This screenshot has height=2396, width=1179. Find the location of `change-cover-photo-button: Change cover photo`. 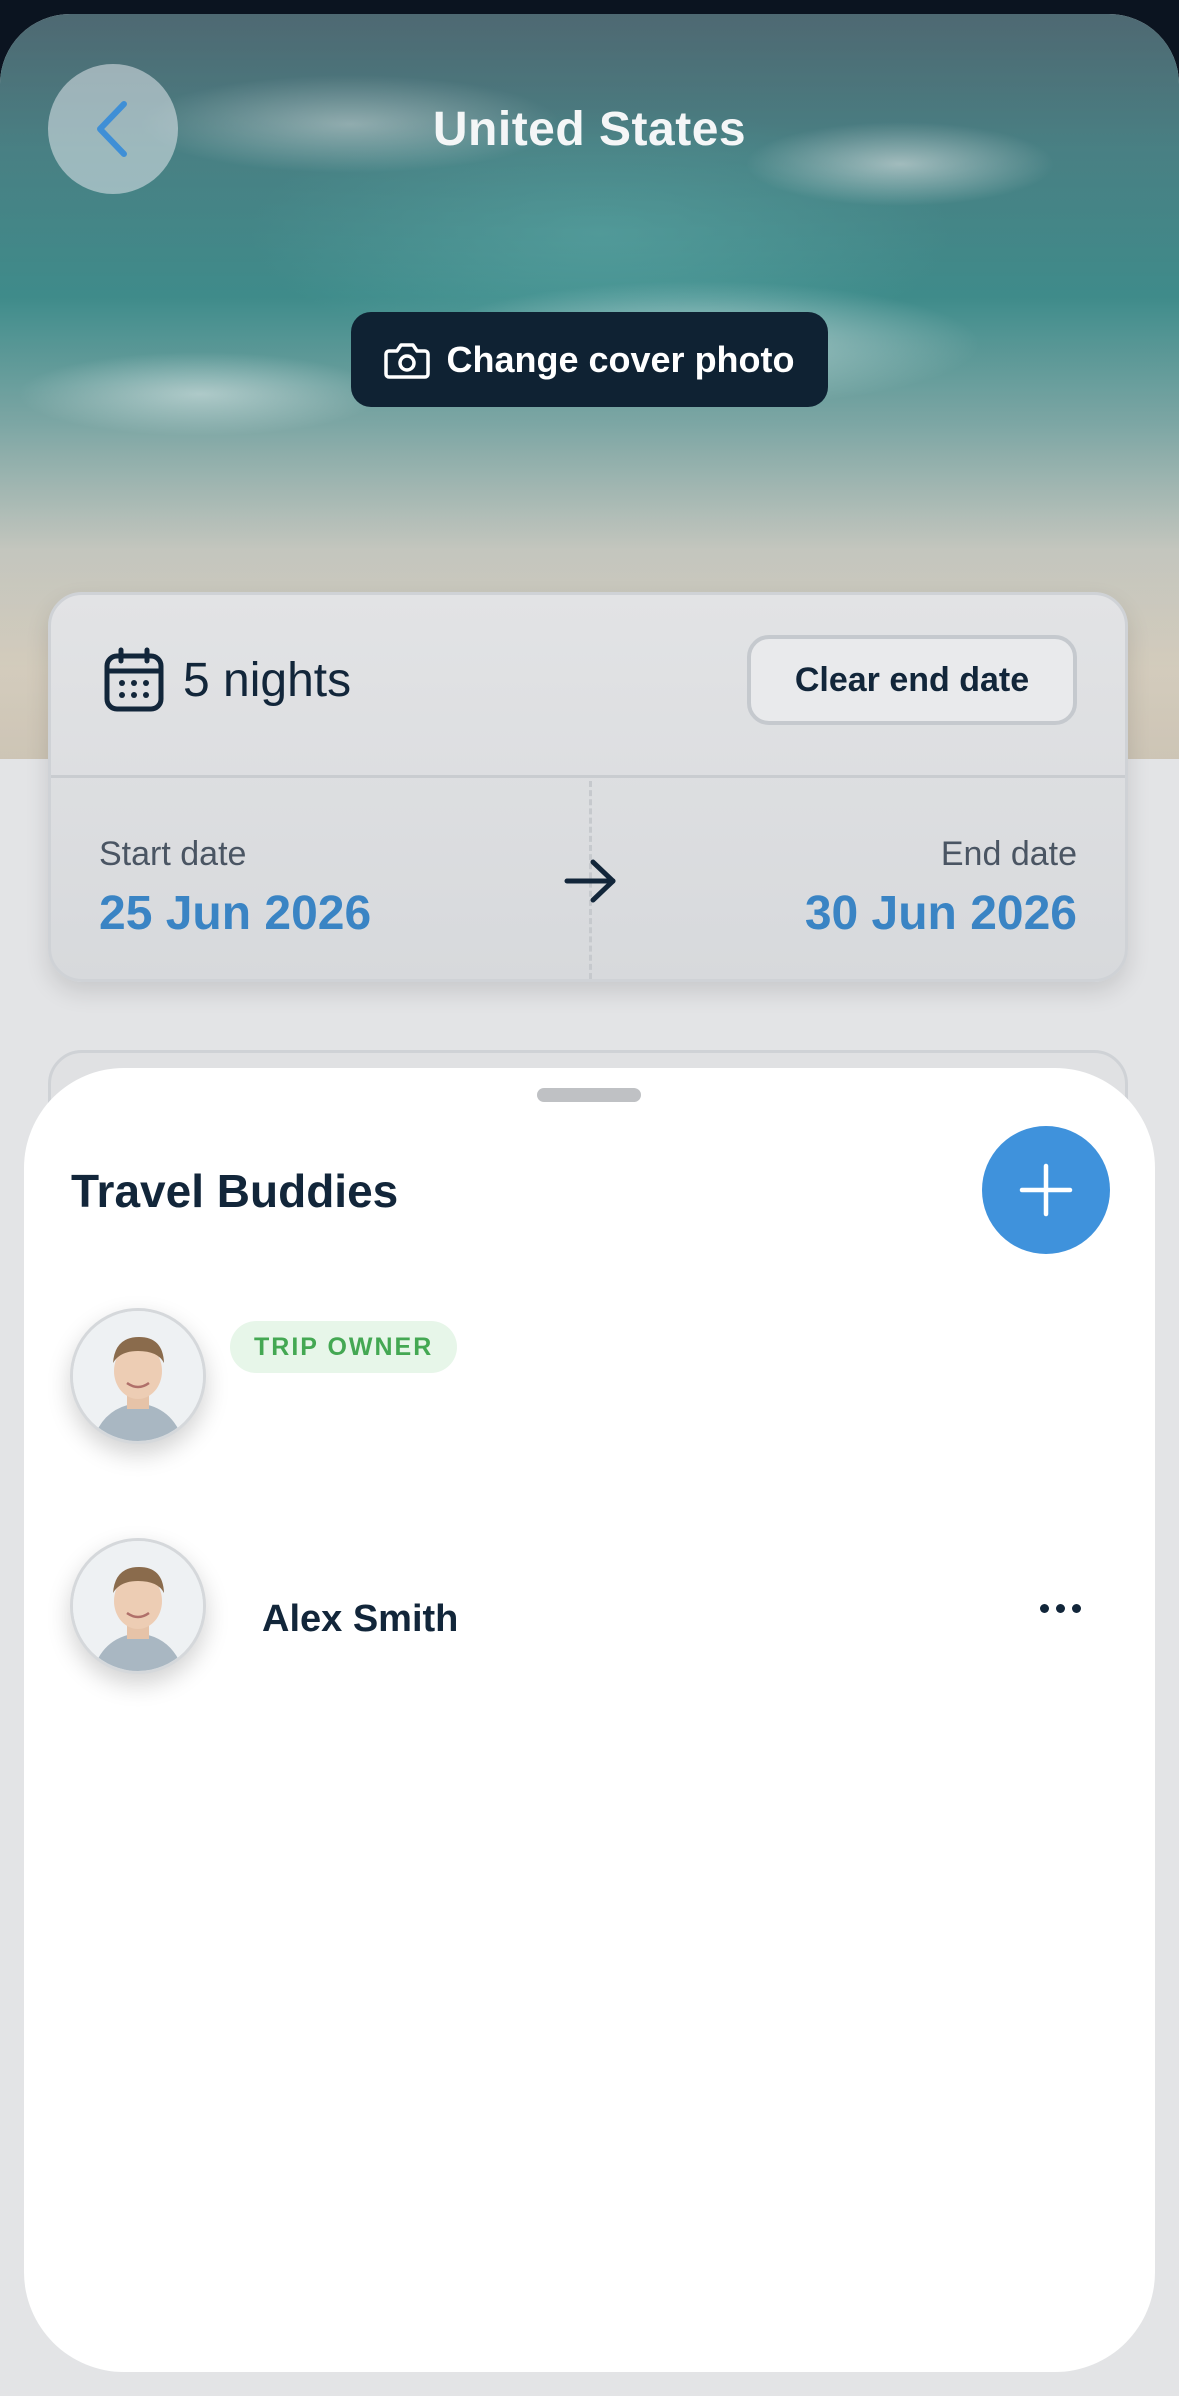

change-cover-photo-button: Change cover photo is located at coordinates (589, 359).